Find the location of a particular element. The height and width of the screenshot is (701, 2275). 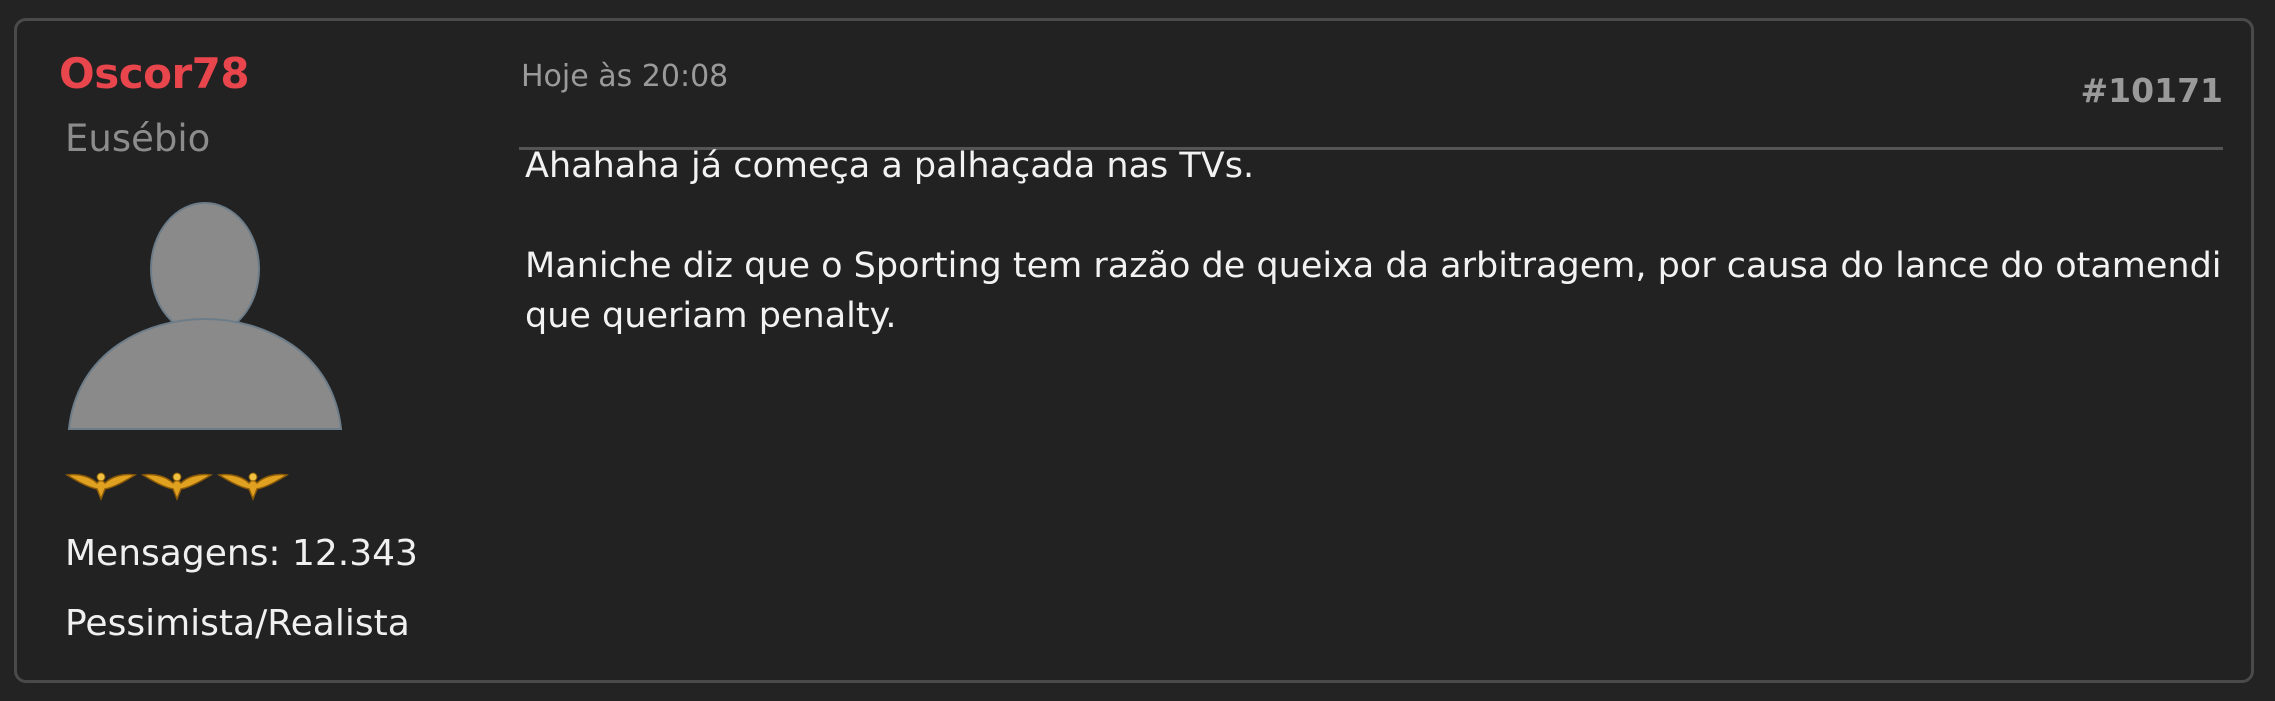

author-custom-title: Pessimista/Realista is located at coordinates (237, 623).